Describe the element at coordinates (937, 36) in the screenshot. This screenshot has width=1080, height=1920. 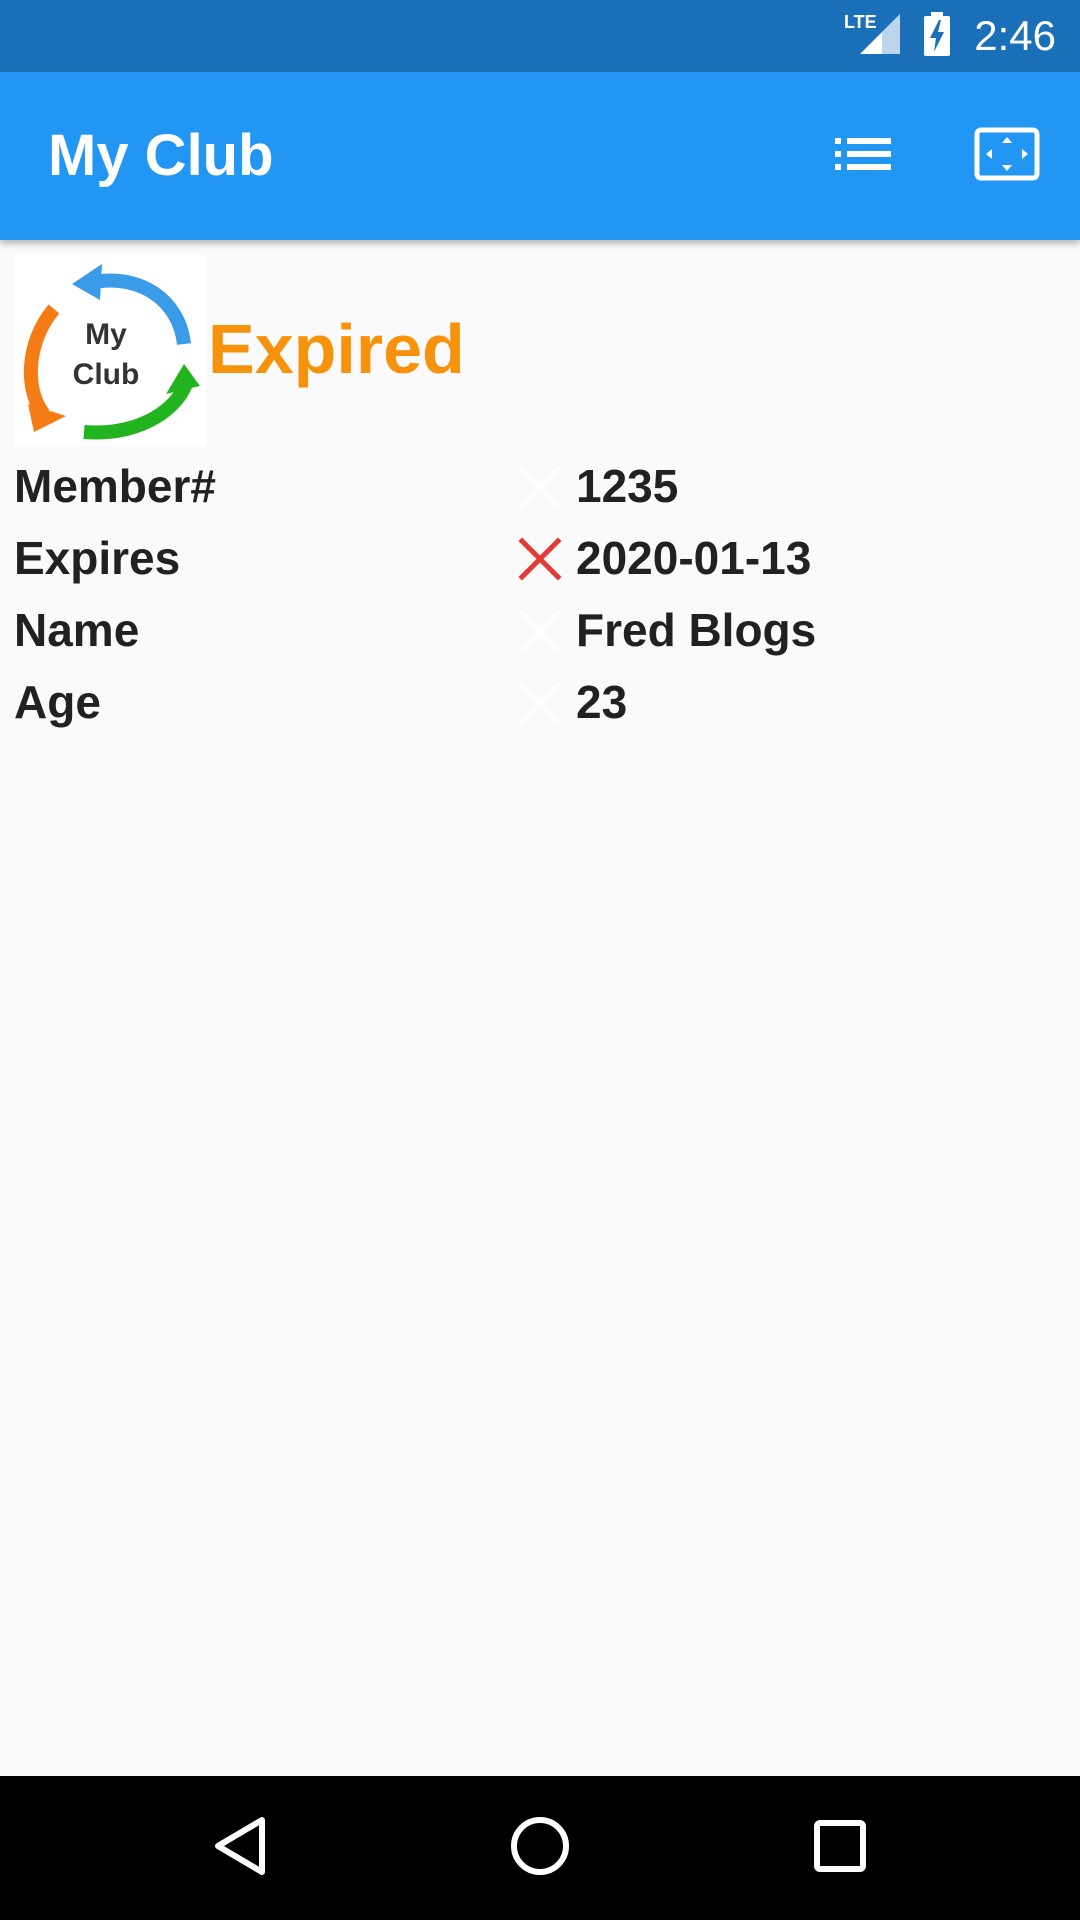
I see `battery-charging-icon` at that location.